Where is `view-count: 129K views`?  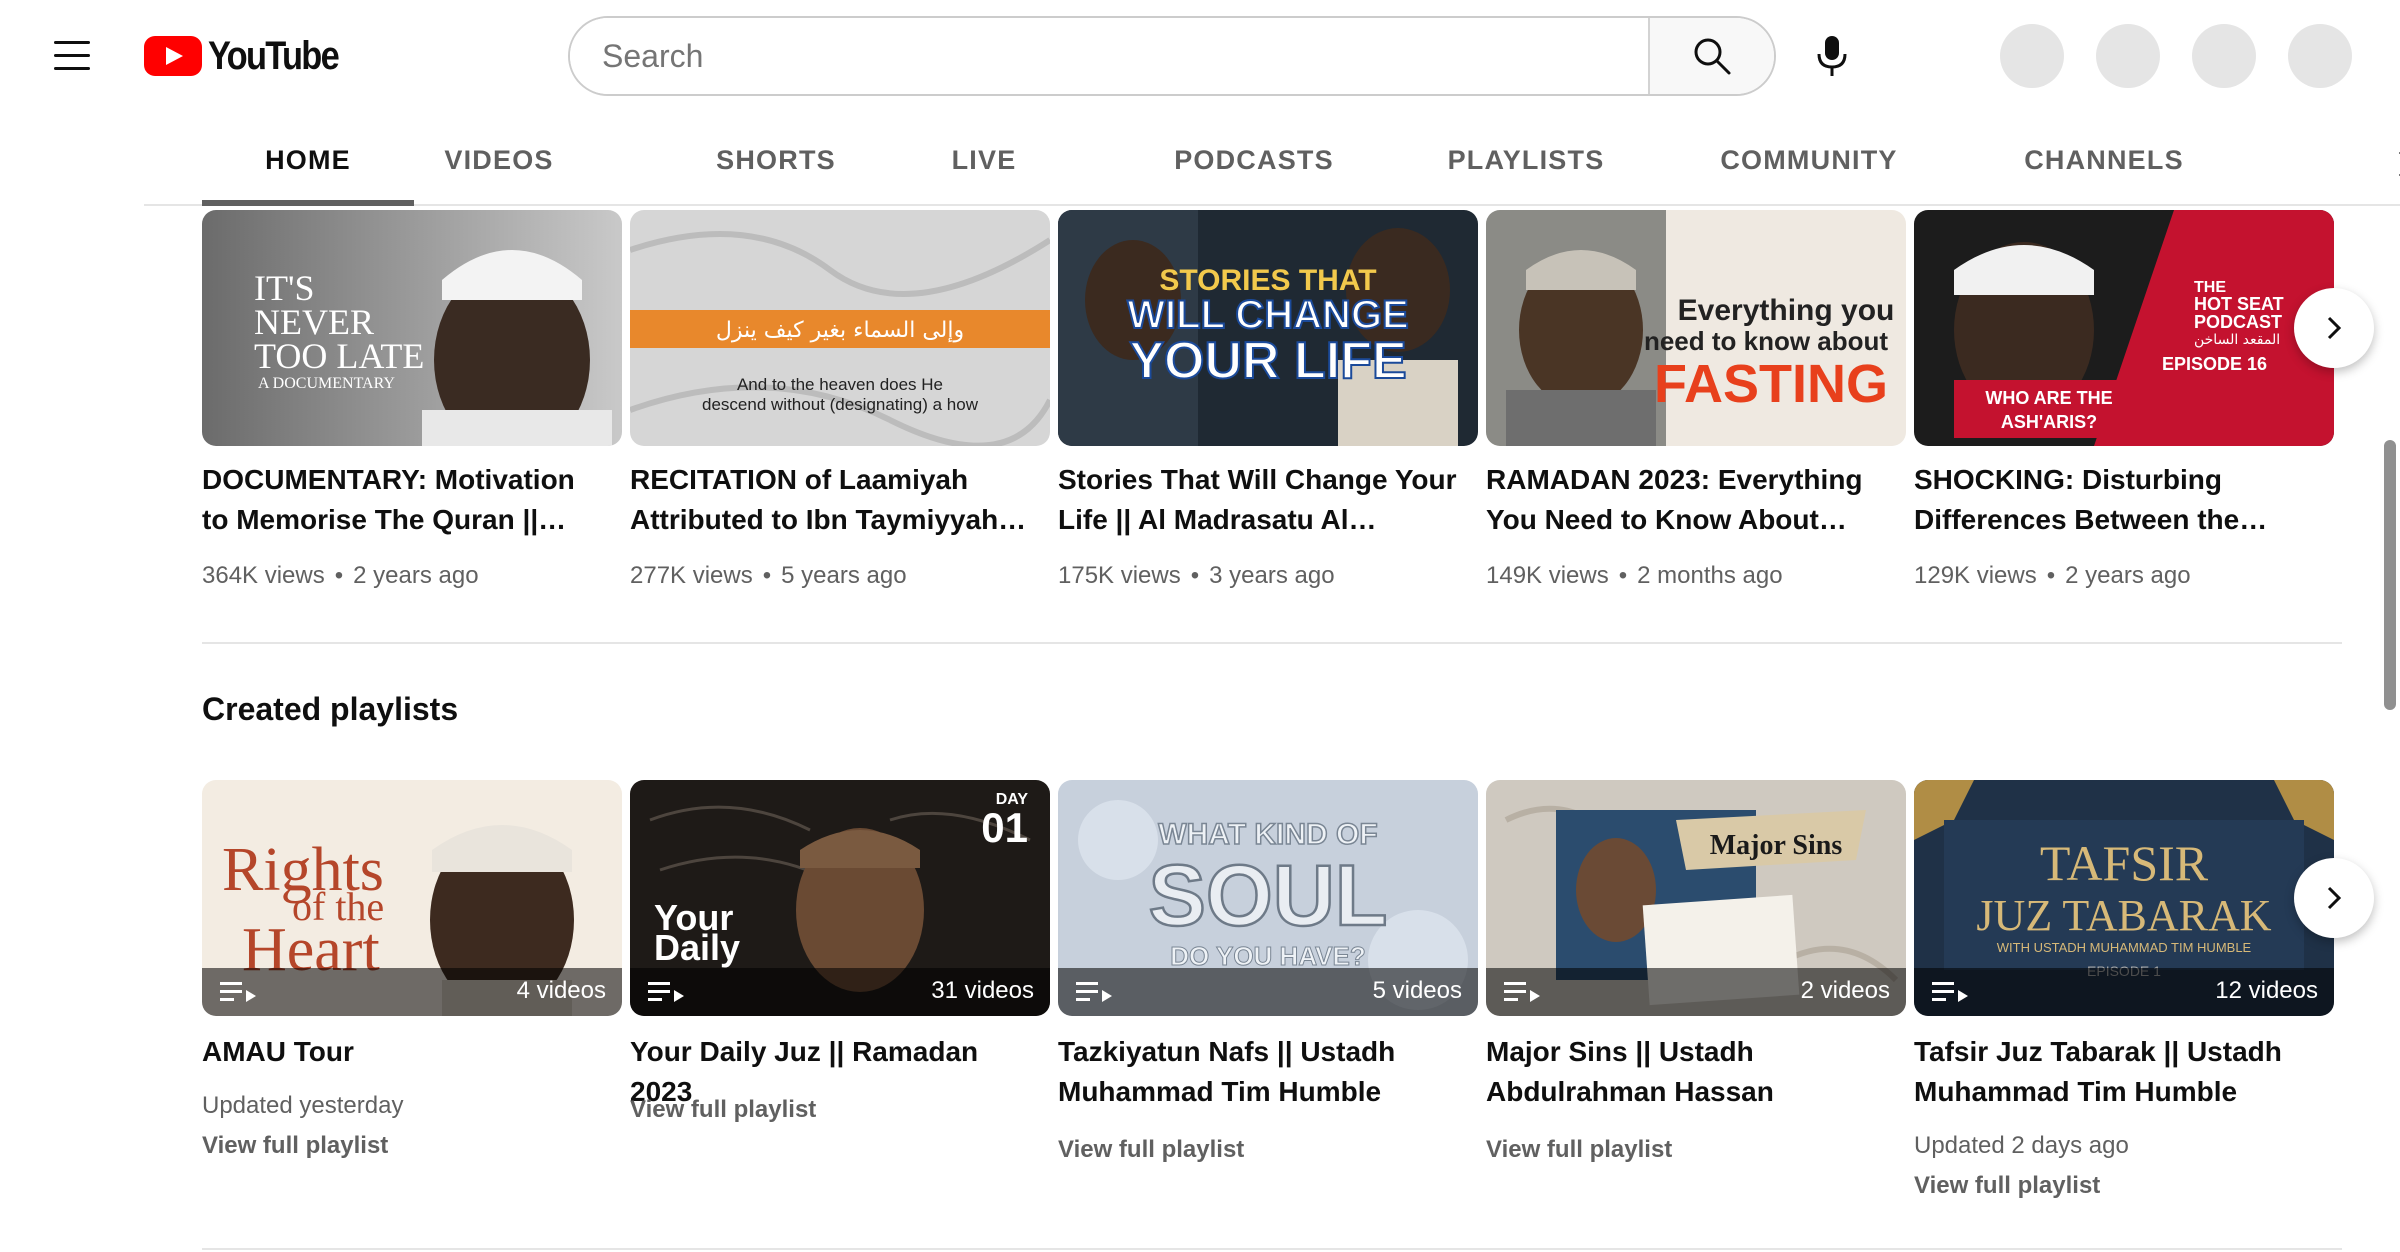
view-count: 129K views is located at coordinates (1975, 575).